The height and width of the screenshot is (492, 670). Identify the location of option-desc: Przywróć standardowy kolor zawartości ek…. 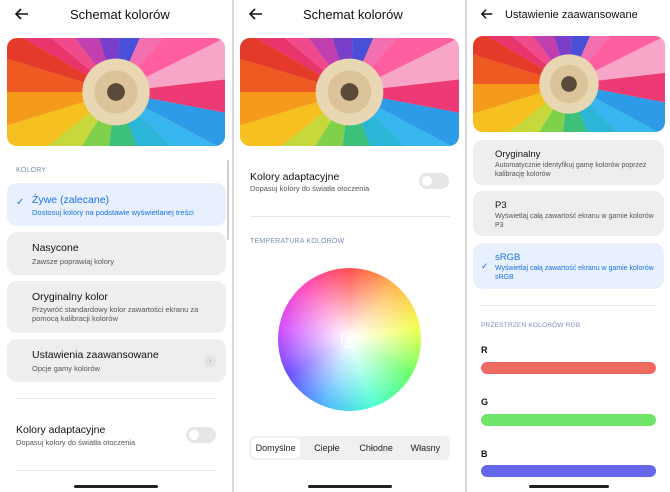
(115, 314).